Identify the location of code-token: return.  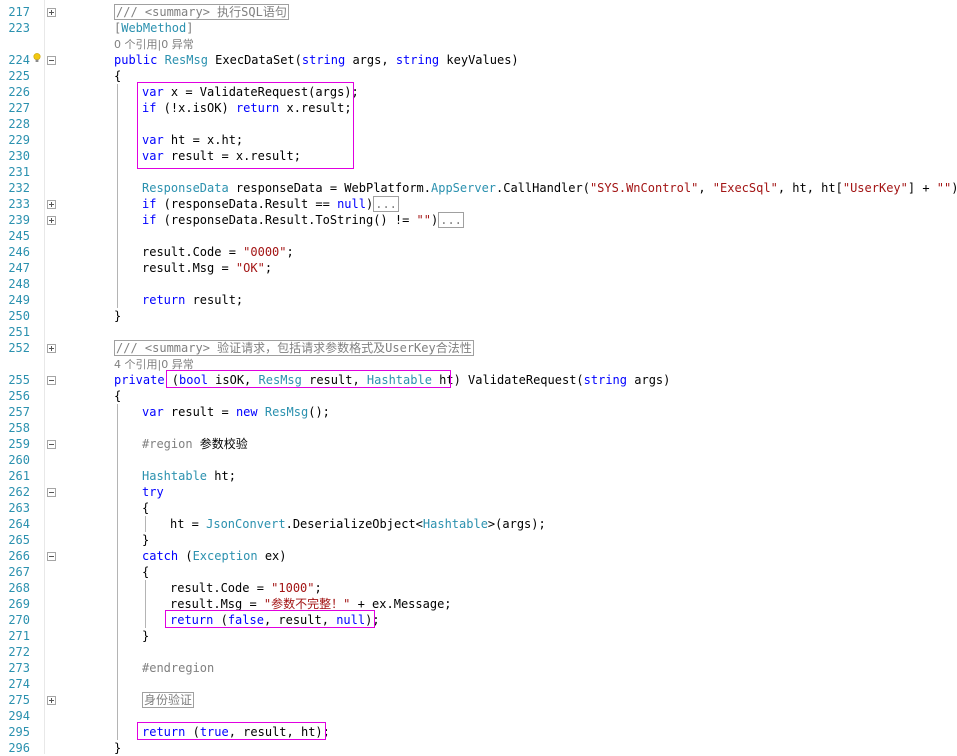
(164, 300).